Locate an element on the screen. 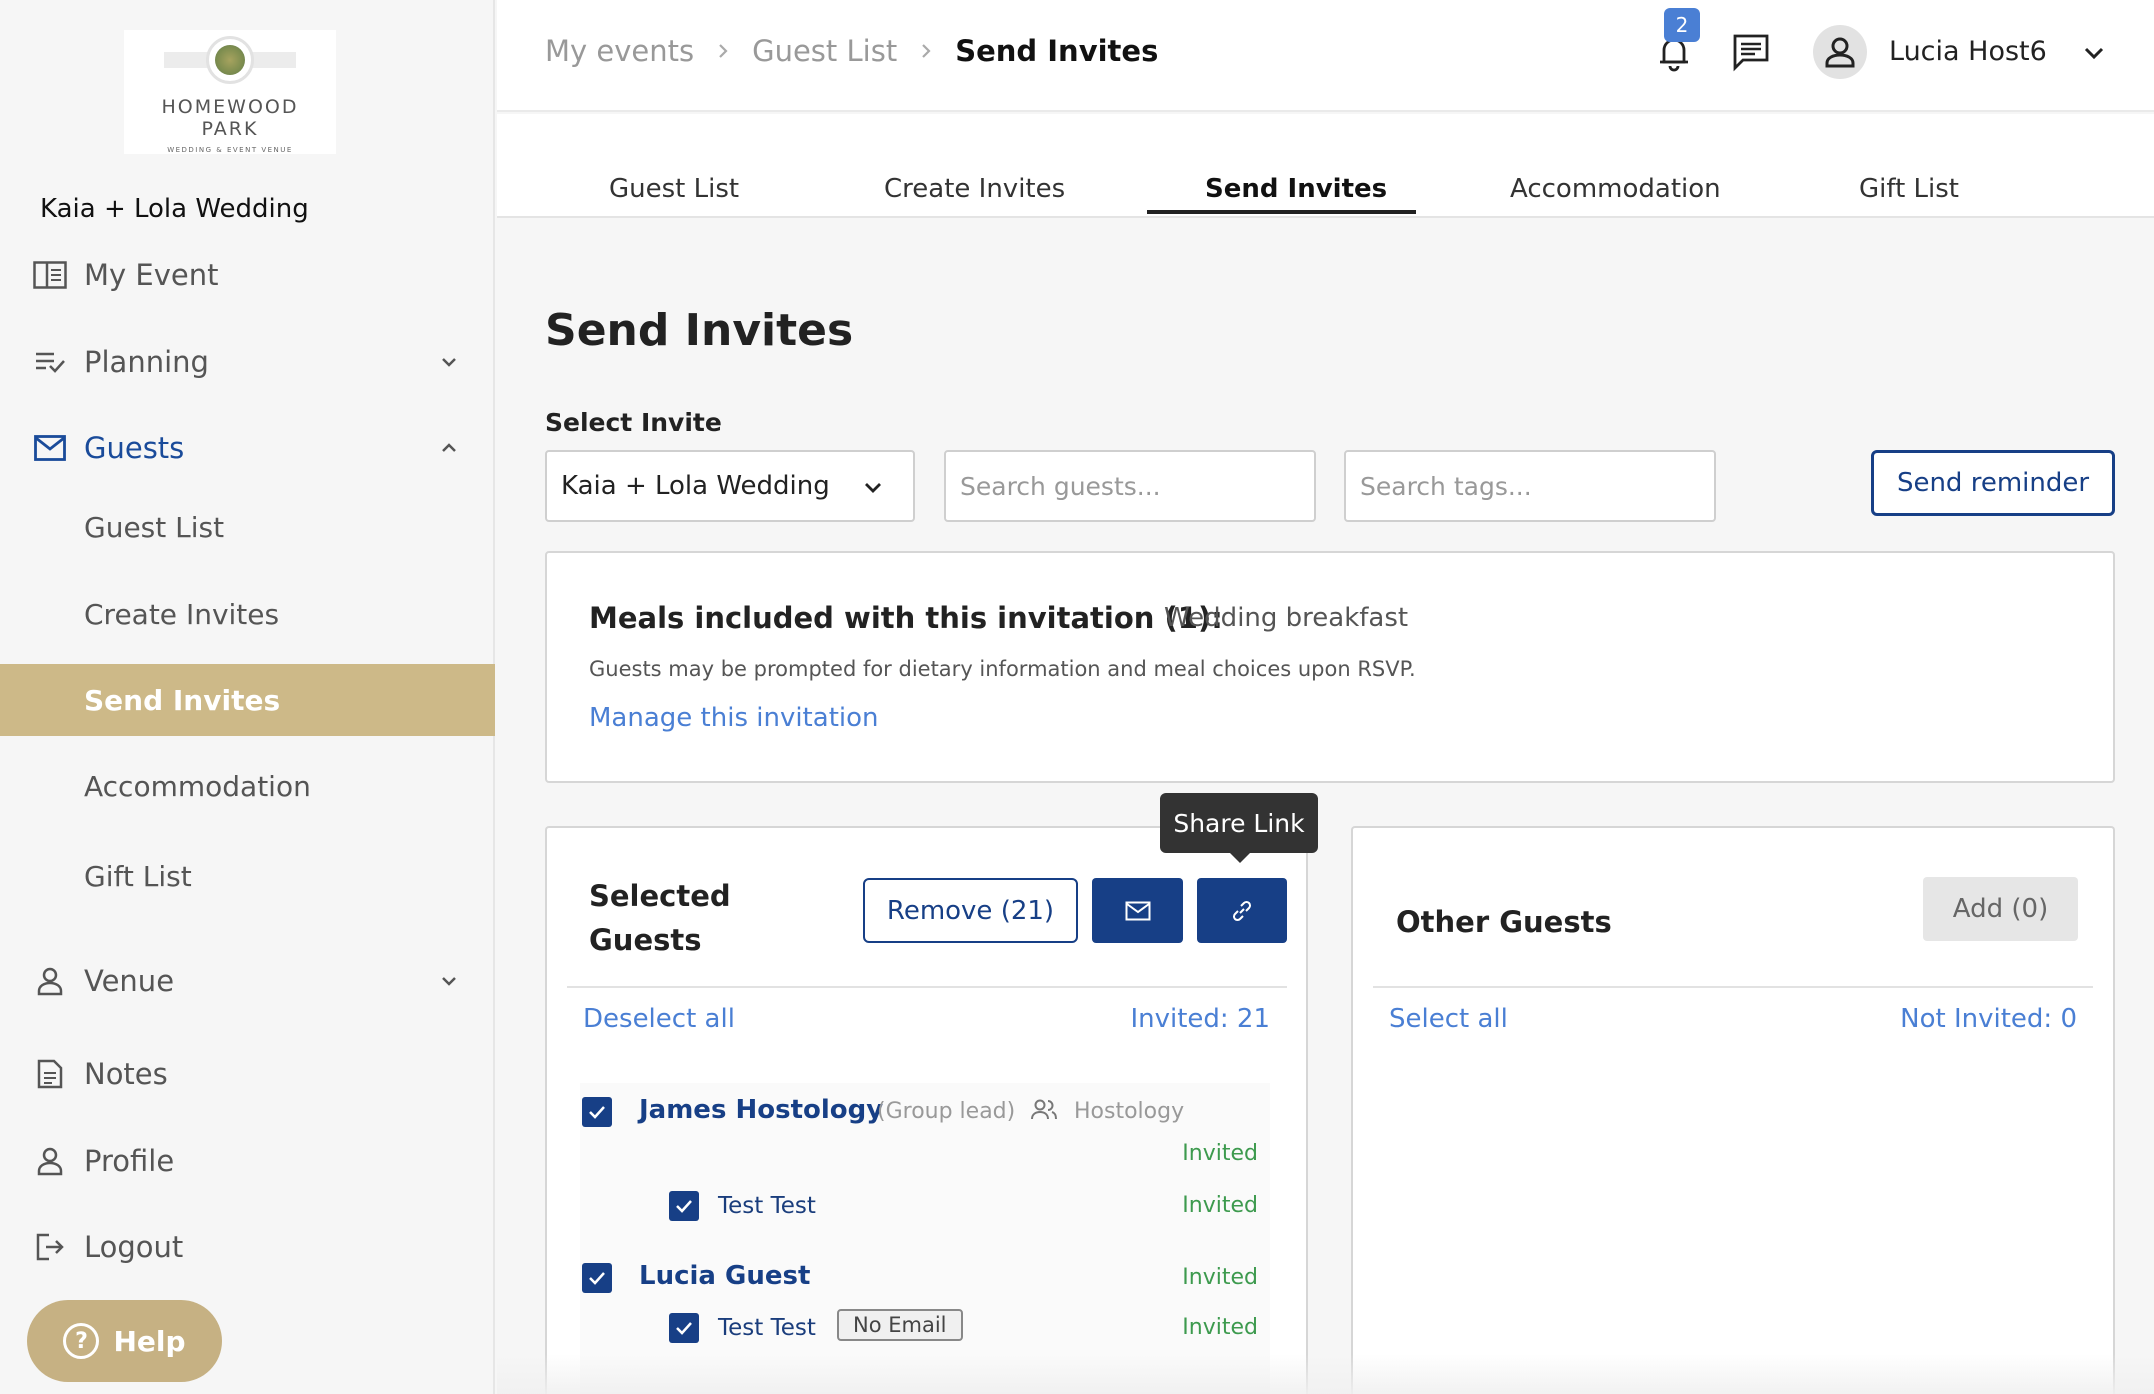 Image resolution: width=2154 pixels, height=1394 pixels. sidebar-item-label: Planning is located at coordinates (146, 362).